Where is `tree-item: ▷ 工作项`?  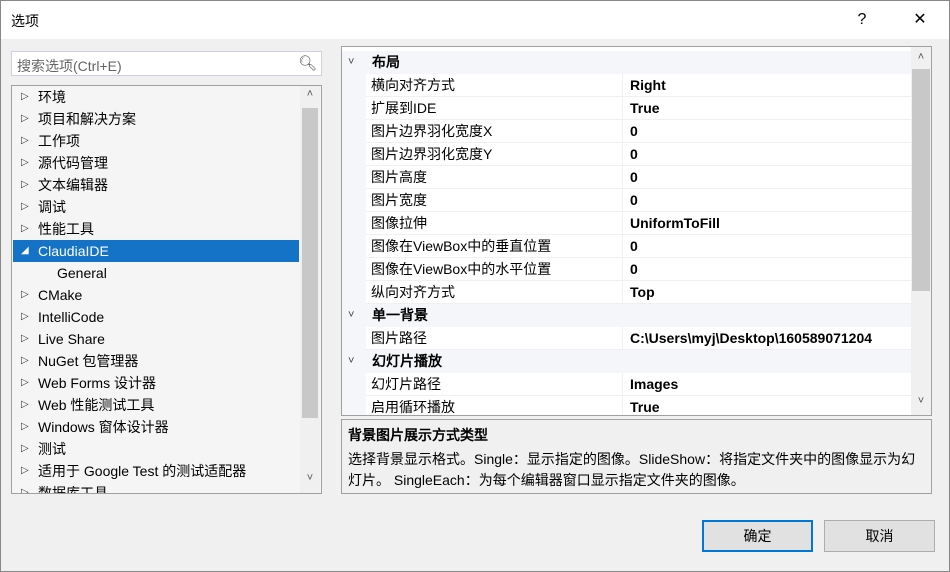
tree-item: ▷ 工作项 is located at coordinates (156, 141).